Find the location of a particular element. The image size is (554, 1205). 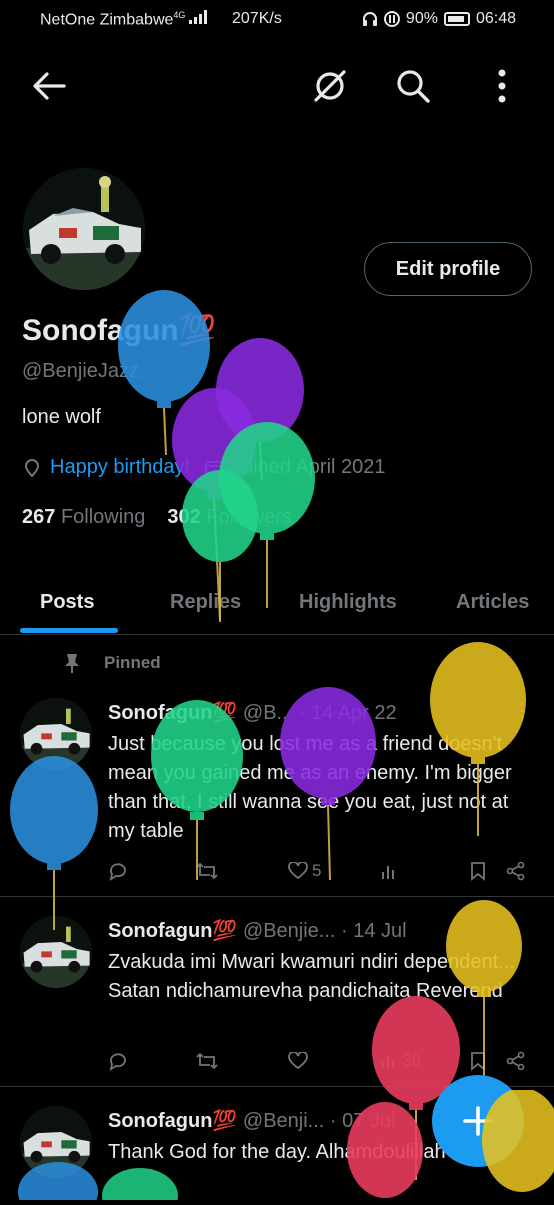

battery-icon is located at coordinates (456, 19).